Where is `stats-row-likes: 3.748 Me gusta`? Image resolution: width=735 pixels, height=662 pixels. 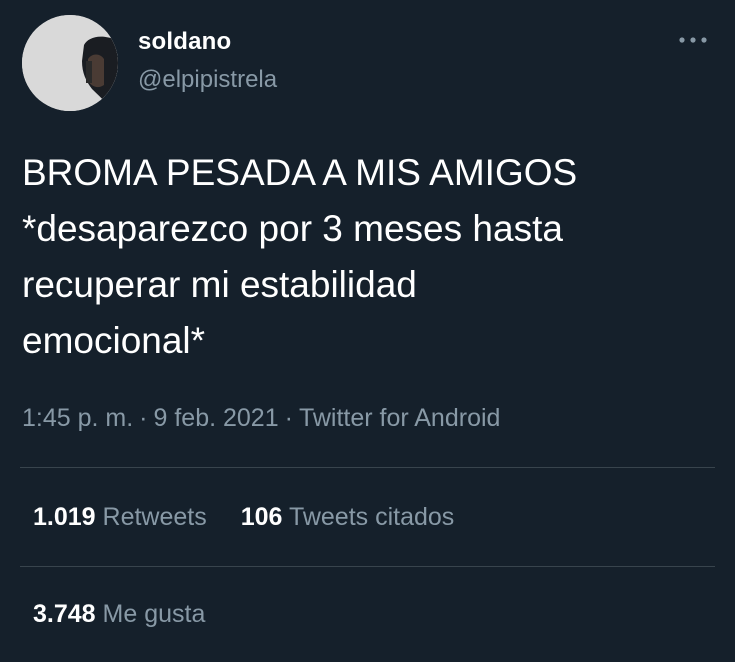 stats-row-likes: 3.748 Me gusta is located at coordinates (119, 614).